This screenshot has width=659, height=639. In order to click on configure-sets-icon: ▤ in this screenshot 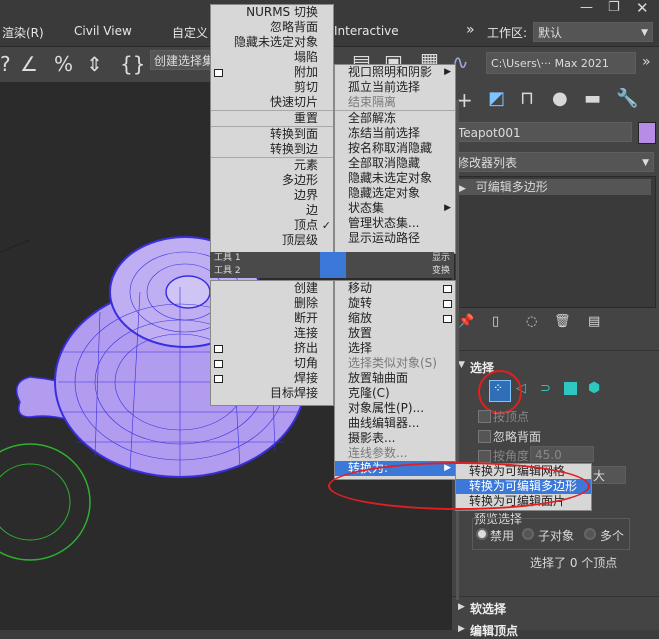, I will do `click(594, 321)`.